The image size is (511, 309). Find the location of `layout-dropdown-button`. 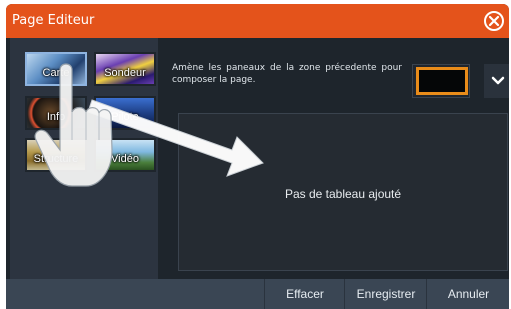

layout-dropdown-button is located at coordinates (496, 81).